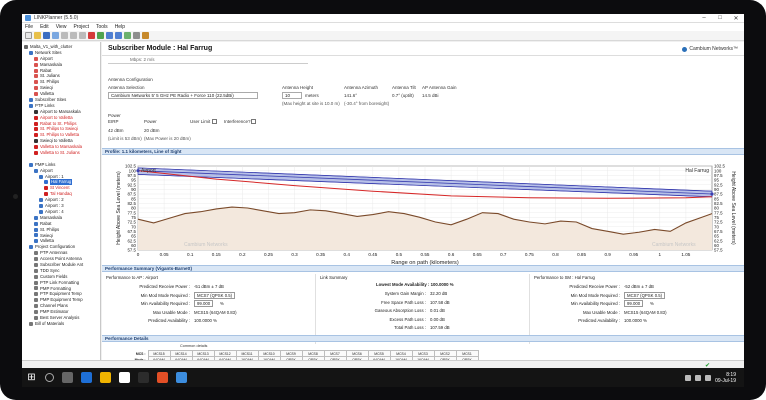 The width and height of the screenshot is (766, 400). Describe the element at coordinates (56, 18) in the screenshot. I see `window-title: LINKPlanner (5.5.0)` at that location.